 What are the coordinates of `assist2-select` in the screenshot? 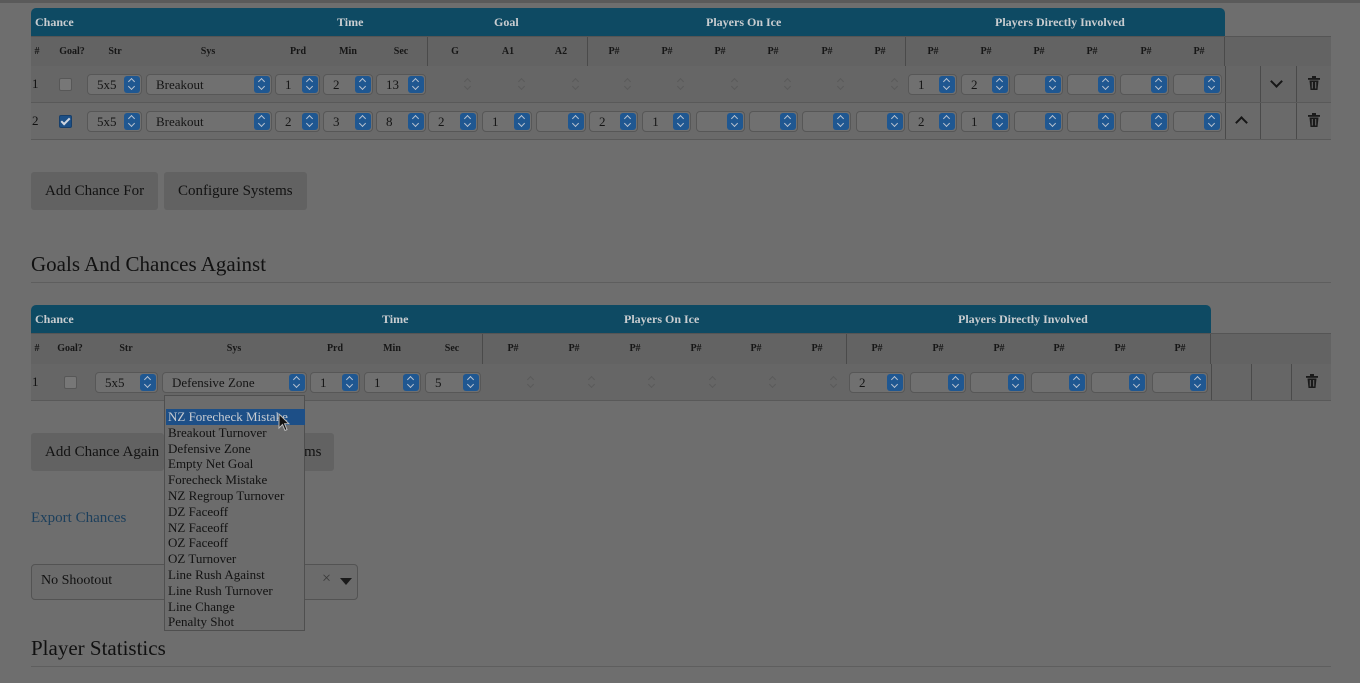 It's located at (561, 121).